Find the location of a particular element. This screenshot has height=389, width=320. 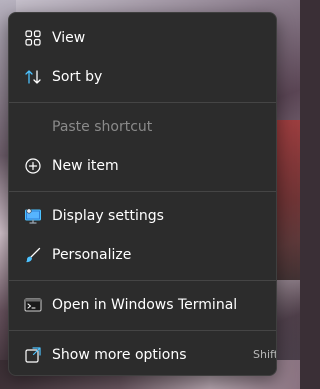

expand-icon is located at coordinates (33, 355).